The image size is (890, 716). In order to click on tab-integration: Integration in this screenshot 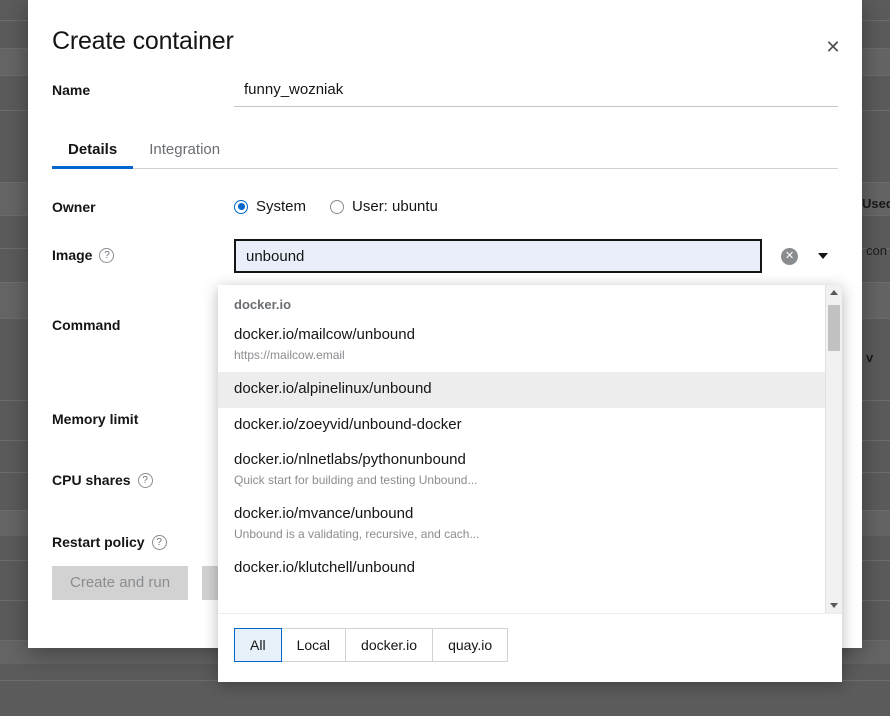, I will do `click(184, 149)`.